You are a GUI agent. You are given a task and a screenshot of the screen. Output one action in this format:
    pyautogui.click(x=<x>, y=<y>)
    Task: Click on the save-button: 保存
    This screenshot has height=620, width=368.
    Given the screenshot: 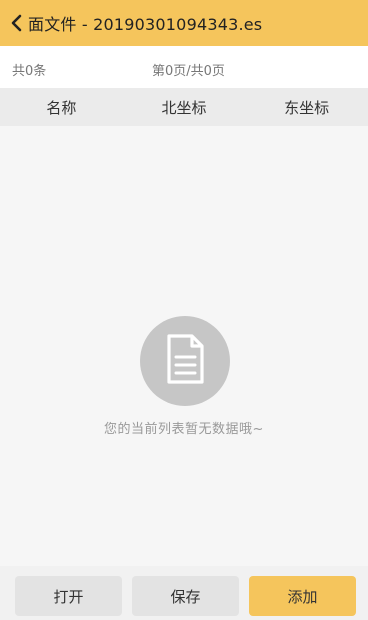 What is the action you would take?
    pyautogui.click(x=185, y=596)
    